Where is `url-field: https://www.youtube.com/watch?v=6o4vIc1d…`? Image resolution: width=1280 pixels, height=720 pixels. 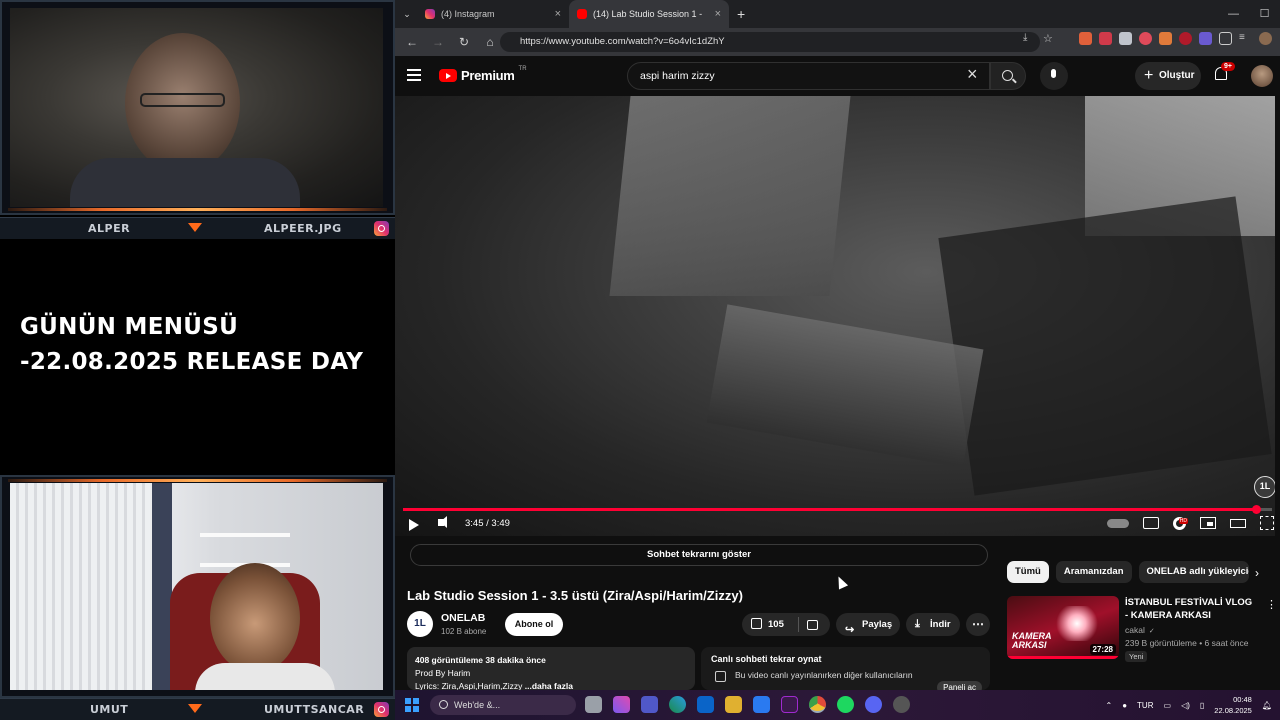
url-field: https://www.youtube.com/watch?v=6o4vIc1d… is located at coordinates (770, 42).